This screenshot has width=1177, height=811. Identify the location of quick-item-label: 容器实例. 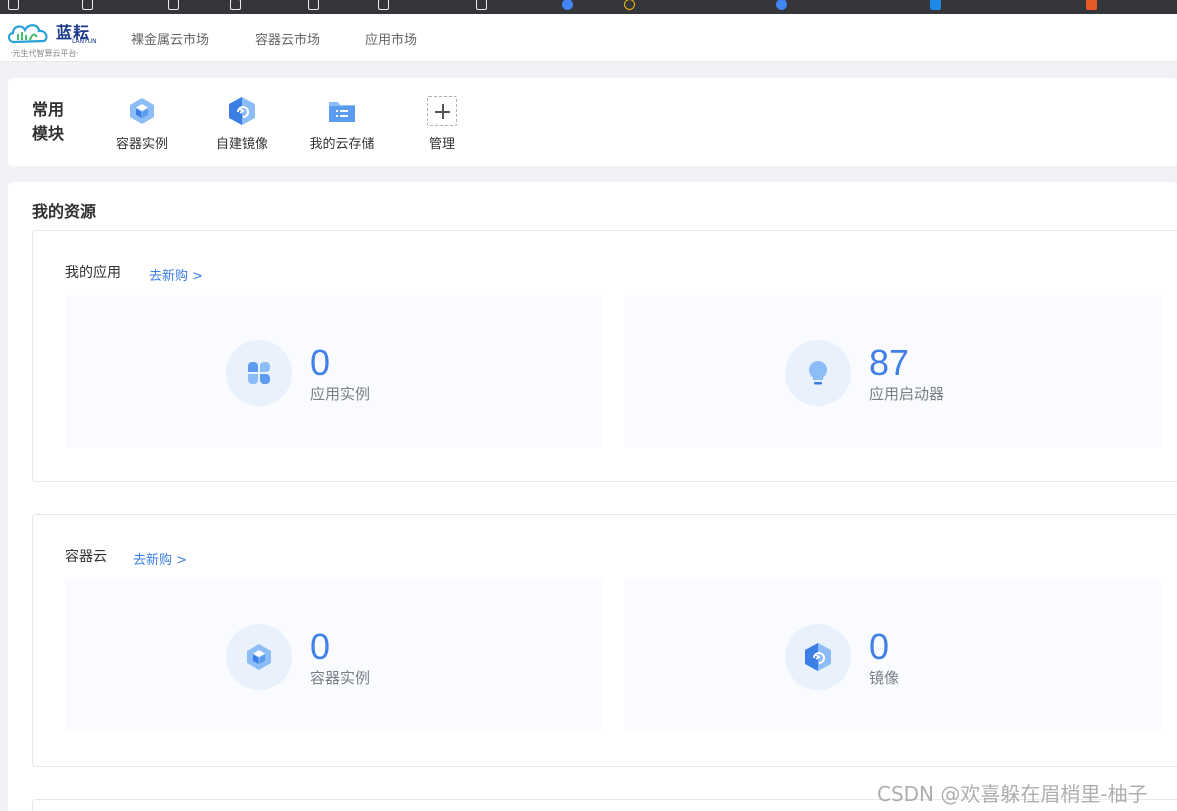
(141, 144).